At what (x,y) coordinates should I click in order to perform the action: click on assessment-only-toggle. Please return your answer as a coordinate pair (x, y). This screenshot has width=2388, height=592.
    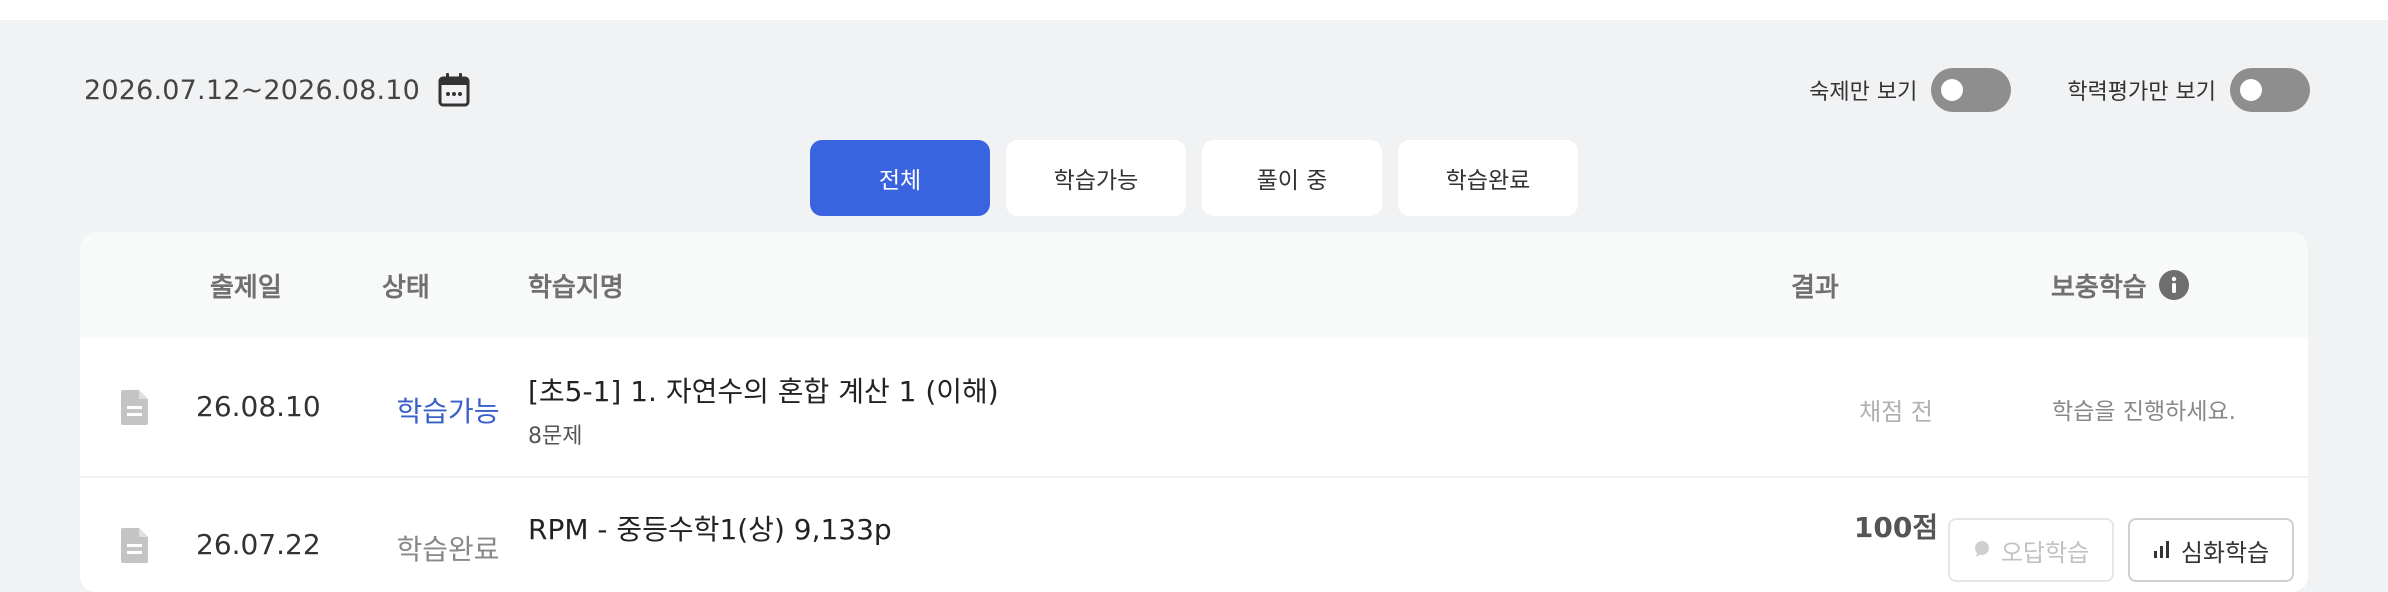
    Looking at the image, I should click on (2270, 90).